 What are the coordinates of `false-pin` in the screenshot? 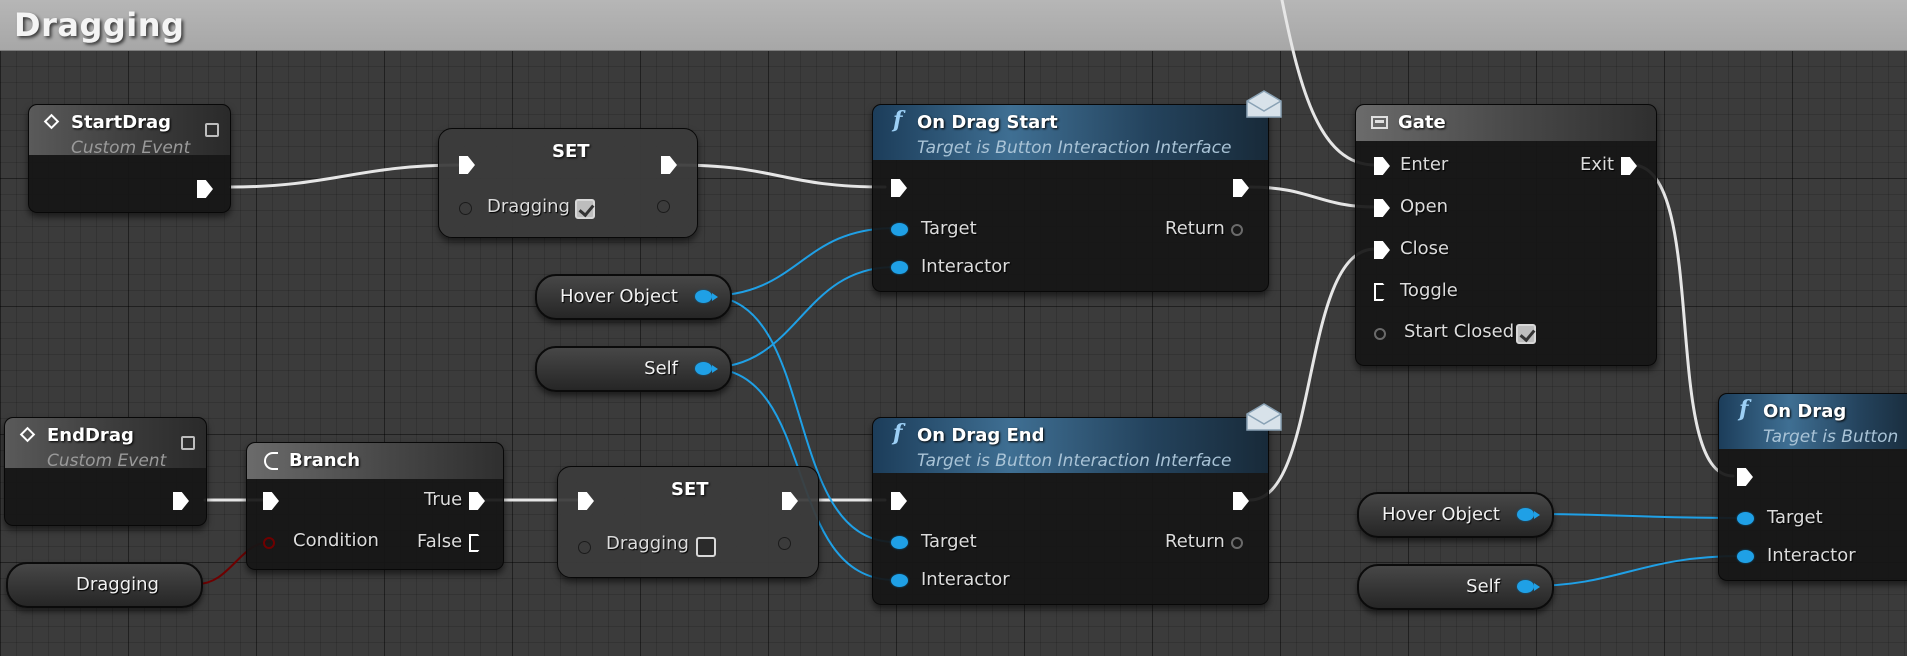 It's located at (477, 543).